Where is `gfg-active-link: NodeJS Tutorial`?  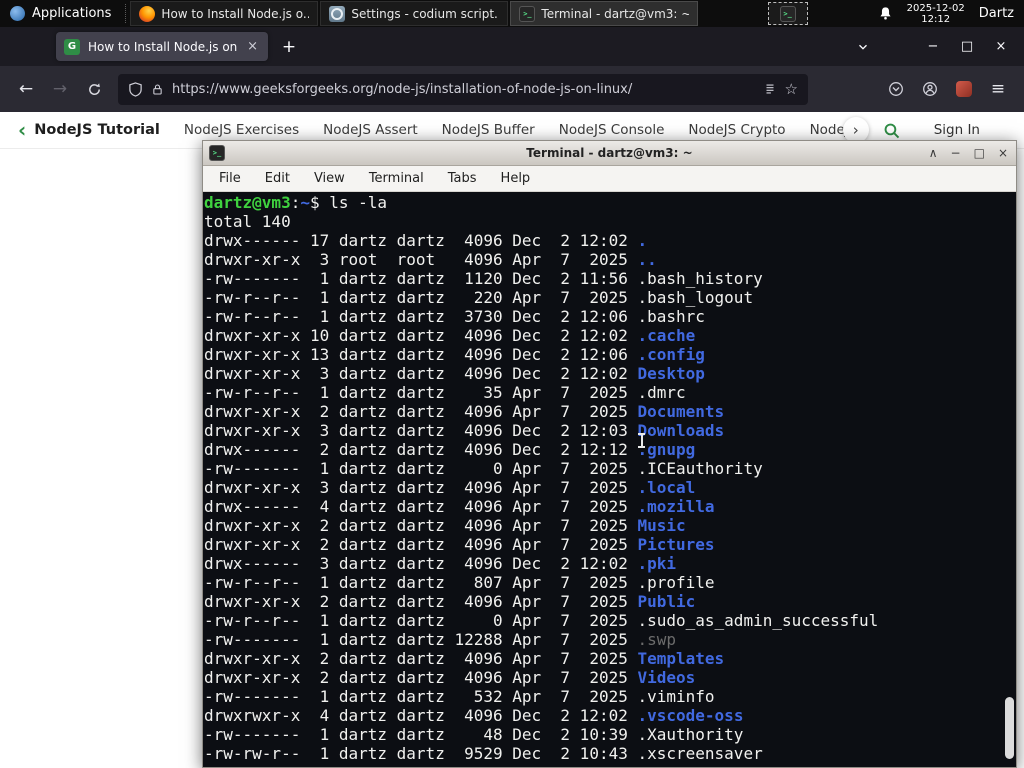
gfg-active-link: NodeJS Tutorial is located at coordinates (97, 130).